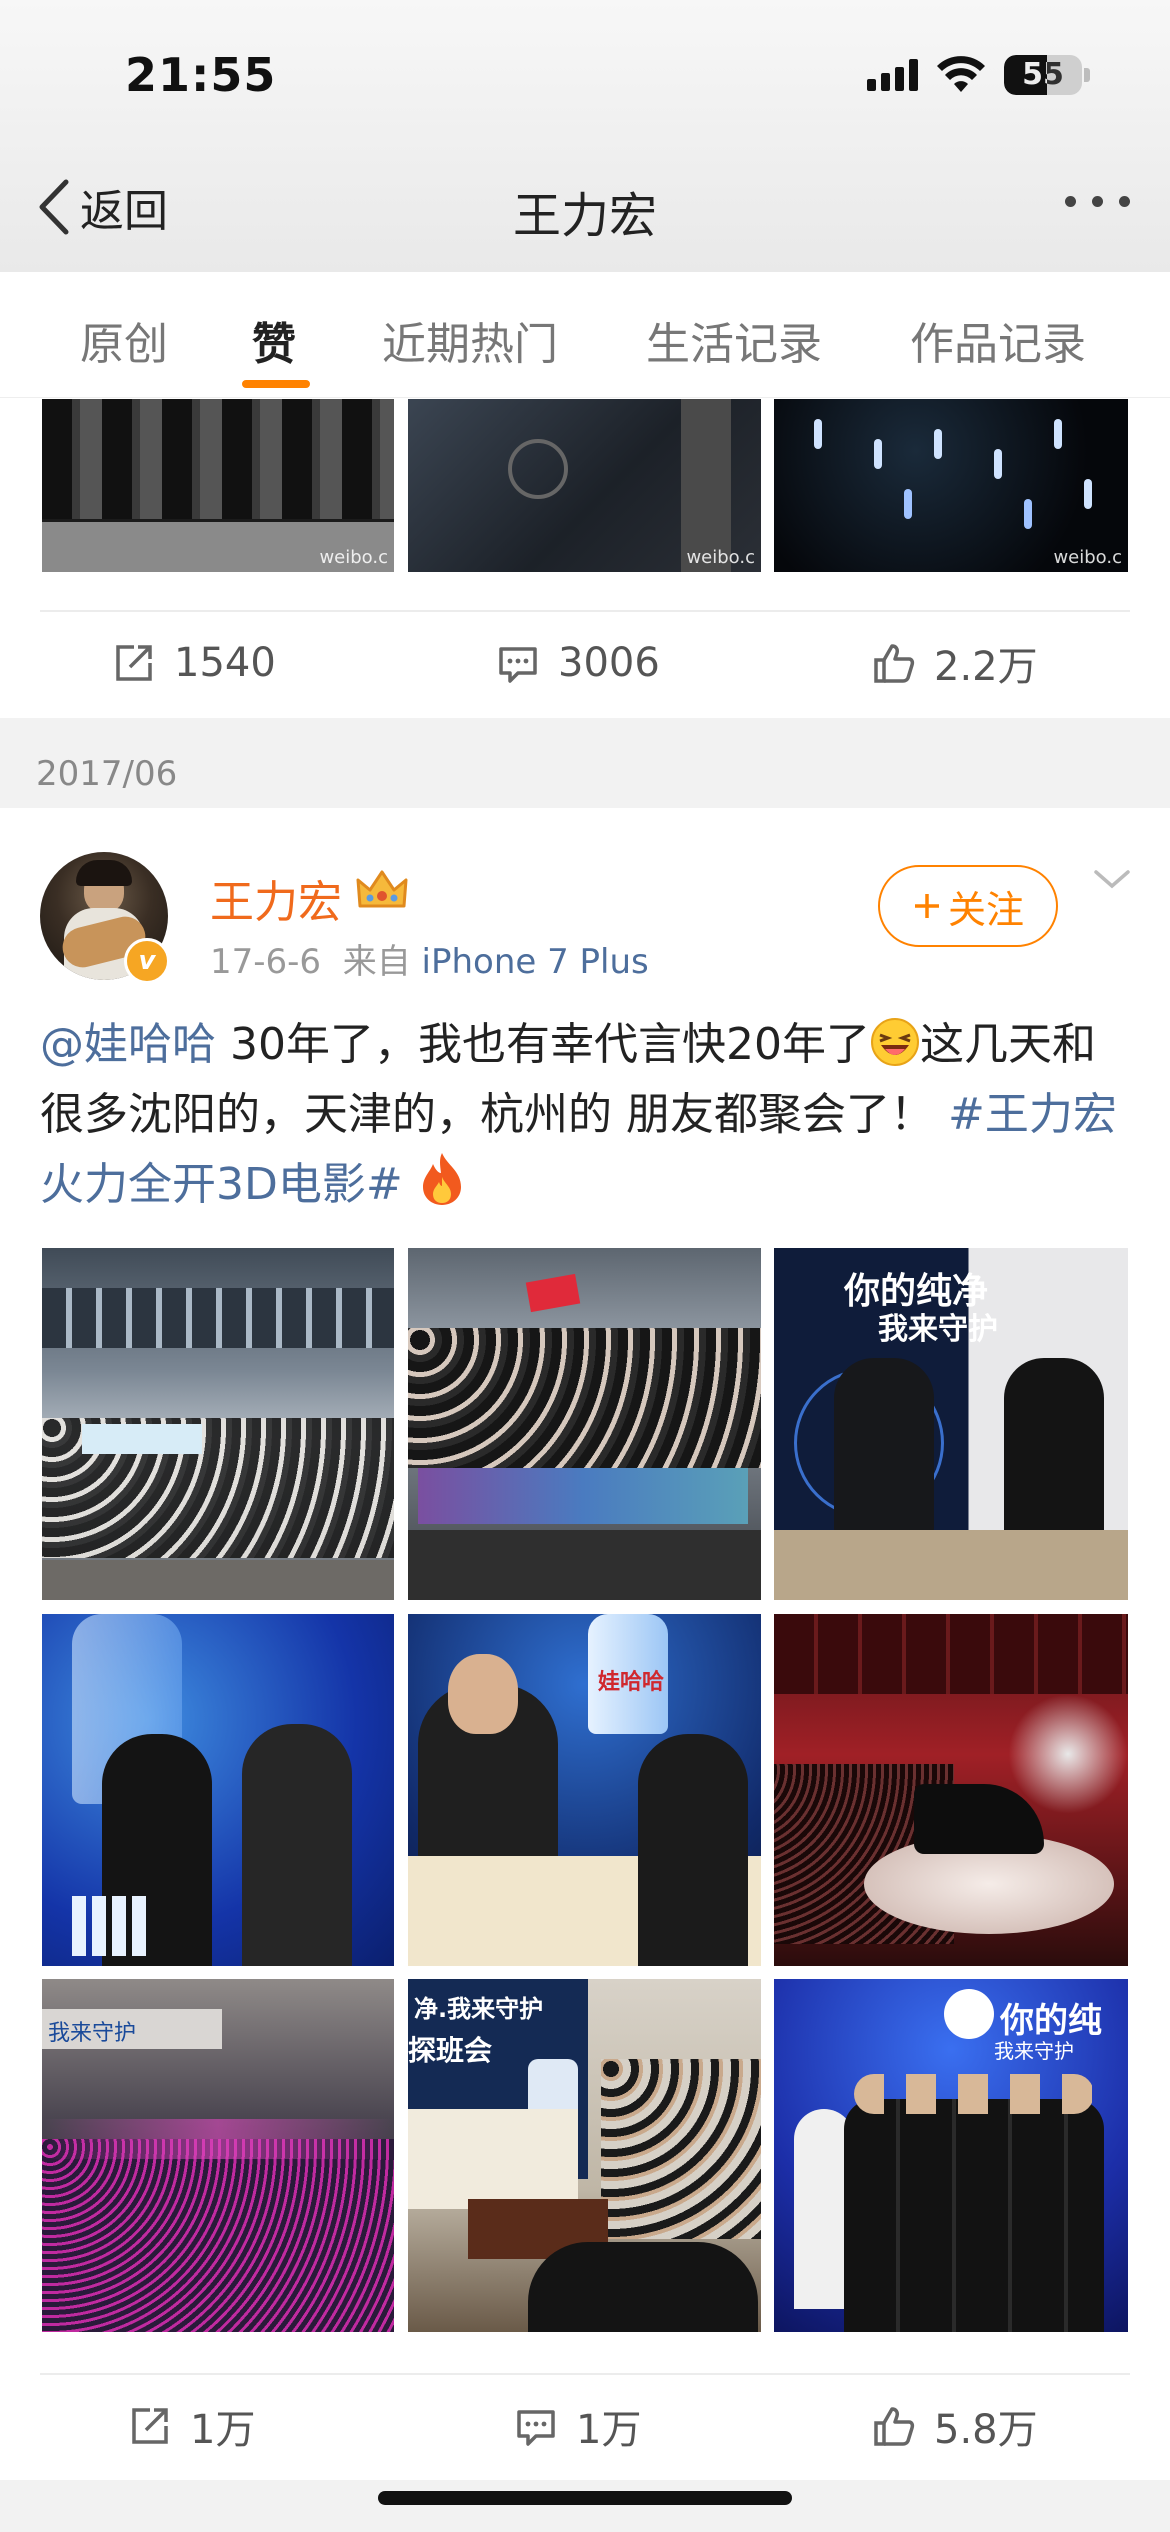 The image size is (1170, 2532). I want to click on repost-count: 1540, so click(225, 663).